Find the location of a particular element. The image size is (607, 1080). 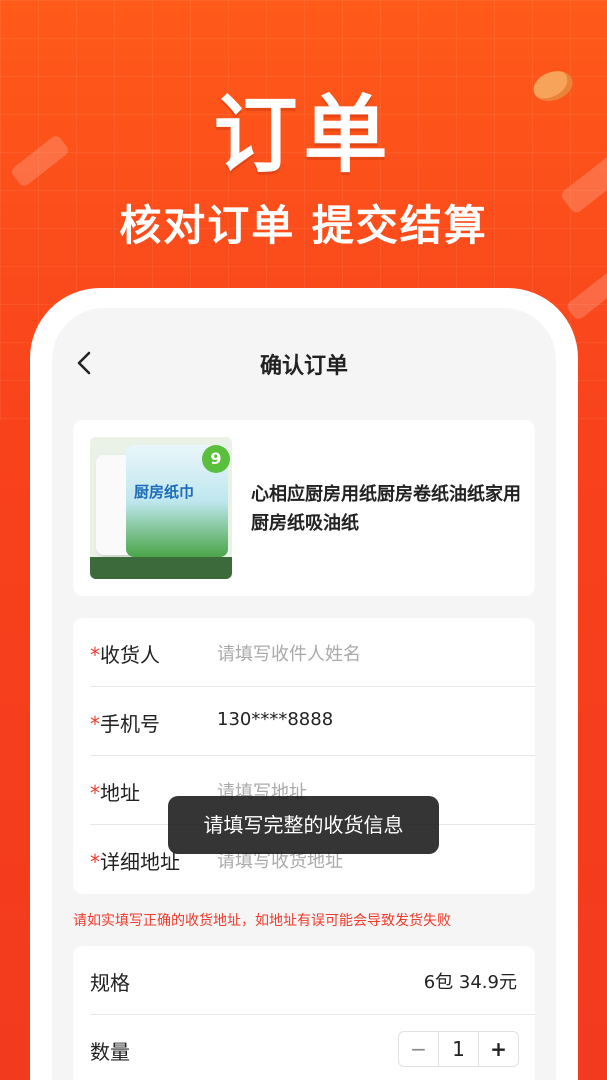

spec-card: 规格 6包 34.9元 数量 − 1 + is located at coordinates (304, 1013).